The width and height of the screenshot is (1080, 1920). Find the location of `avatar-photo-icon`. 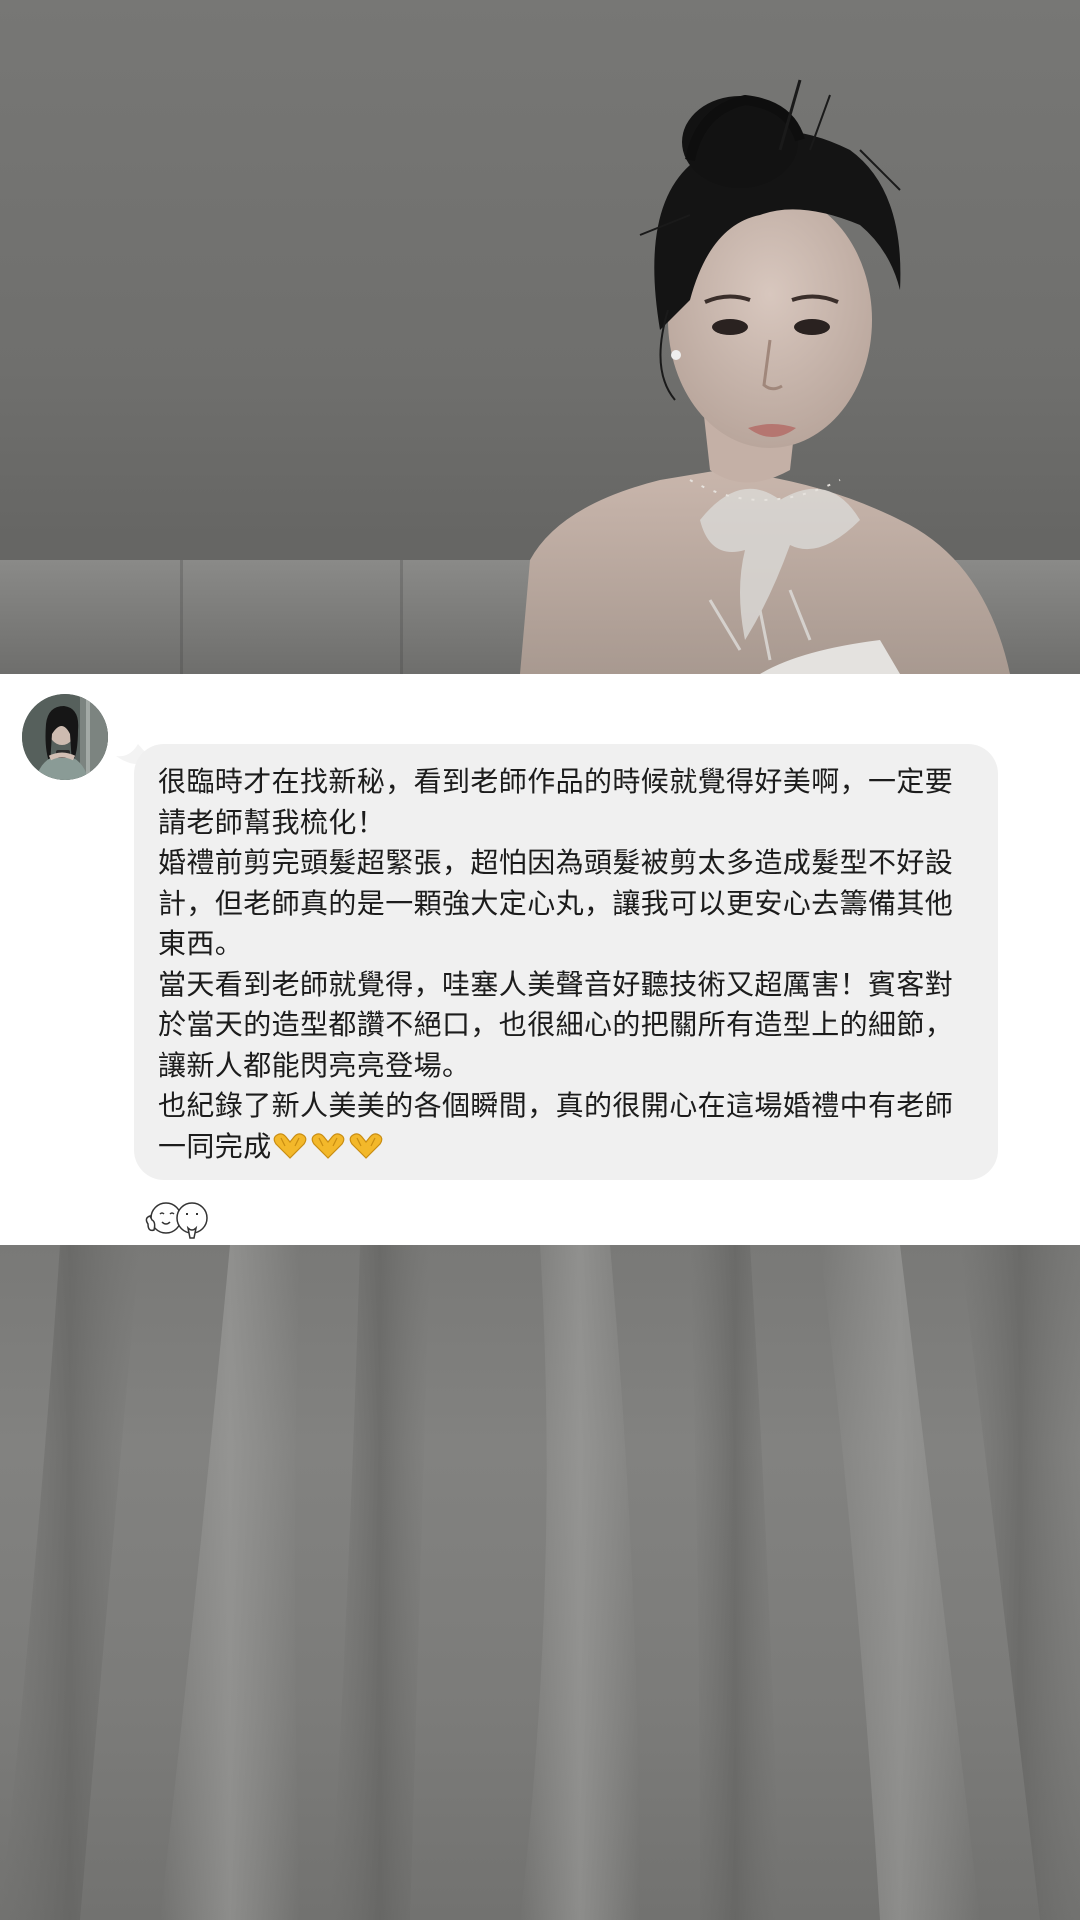

avatar-photo-icon is located at coordinates (65, 737).